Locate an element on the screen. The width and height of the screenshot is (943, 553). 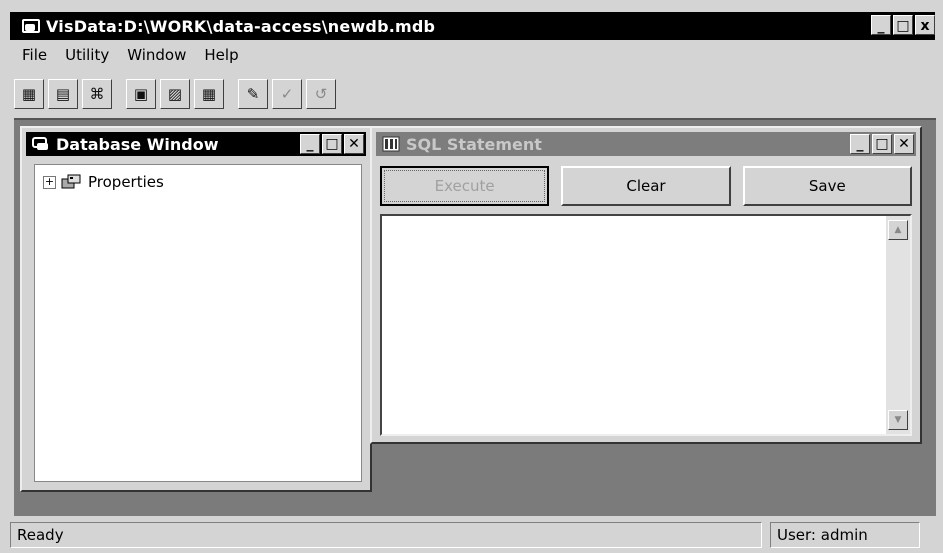
save-button: Save is located at coordinates (827, 186).